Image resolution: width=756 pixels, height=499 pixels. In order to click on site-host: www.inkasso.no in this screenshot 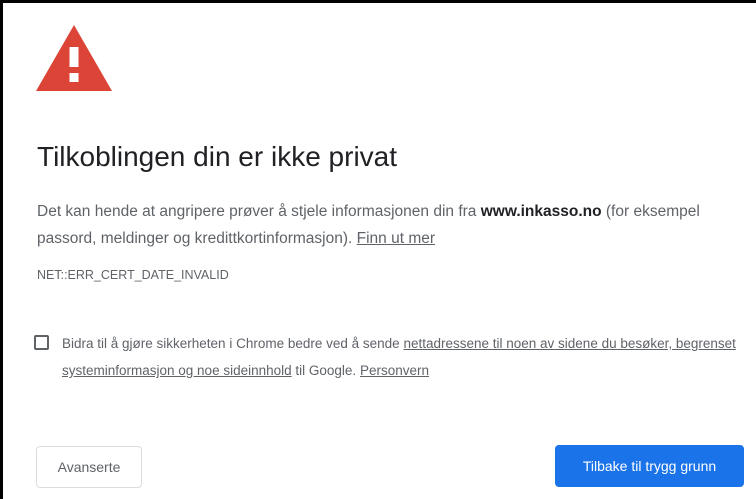, I will do `click(541, 211)`.